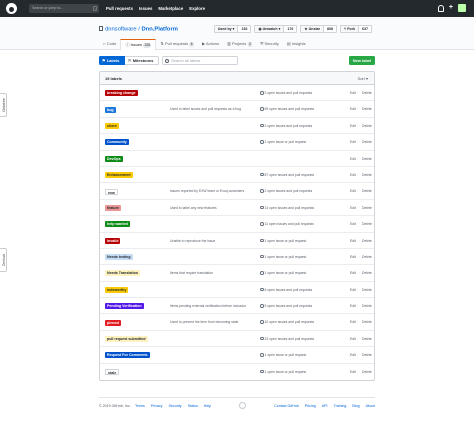 The height and width of the screenshot is (424, 474). I want to click on label-badge: pull request submitted, so click(126, 339).